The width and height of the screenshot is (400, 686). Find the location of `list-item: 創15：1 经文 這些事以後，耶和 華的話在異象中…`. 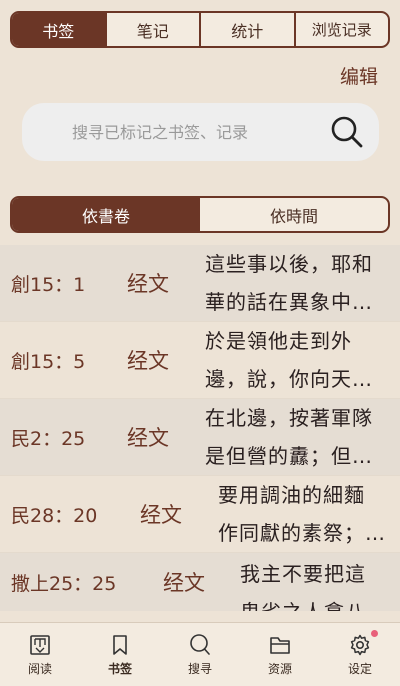

list-item: 創15：1 经文 這些事以後，耶和 華的話在異象中… is located at coordinates (200, 283).